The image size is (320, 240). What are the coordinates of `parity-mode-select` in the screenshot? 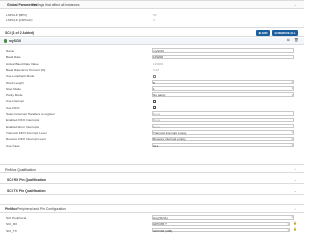 It's located at (223, 94).